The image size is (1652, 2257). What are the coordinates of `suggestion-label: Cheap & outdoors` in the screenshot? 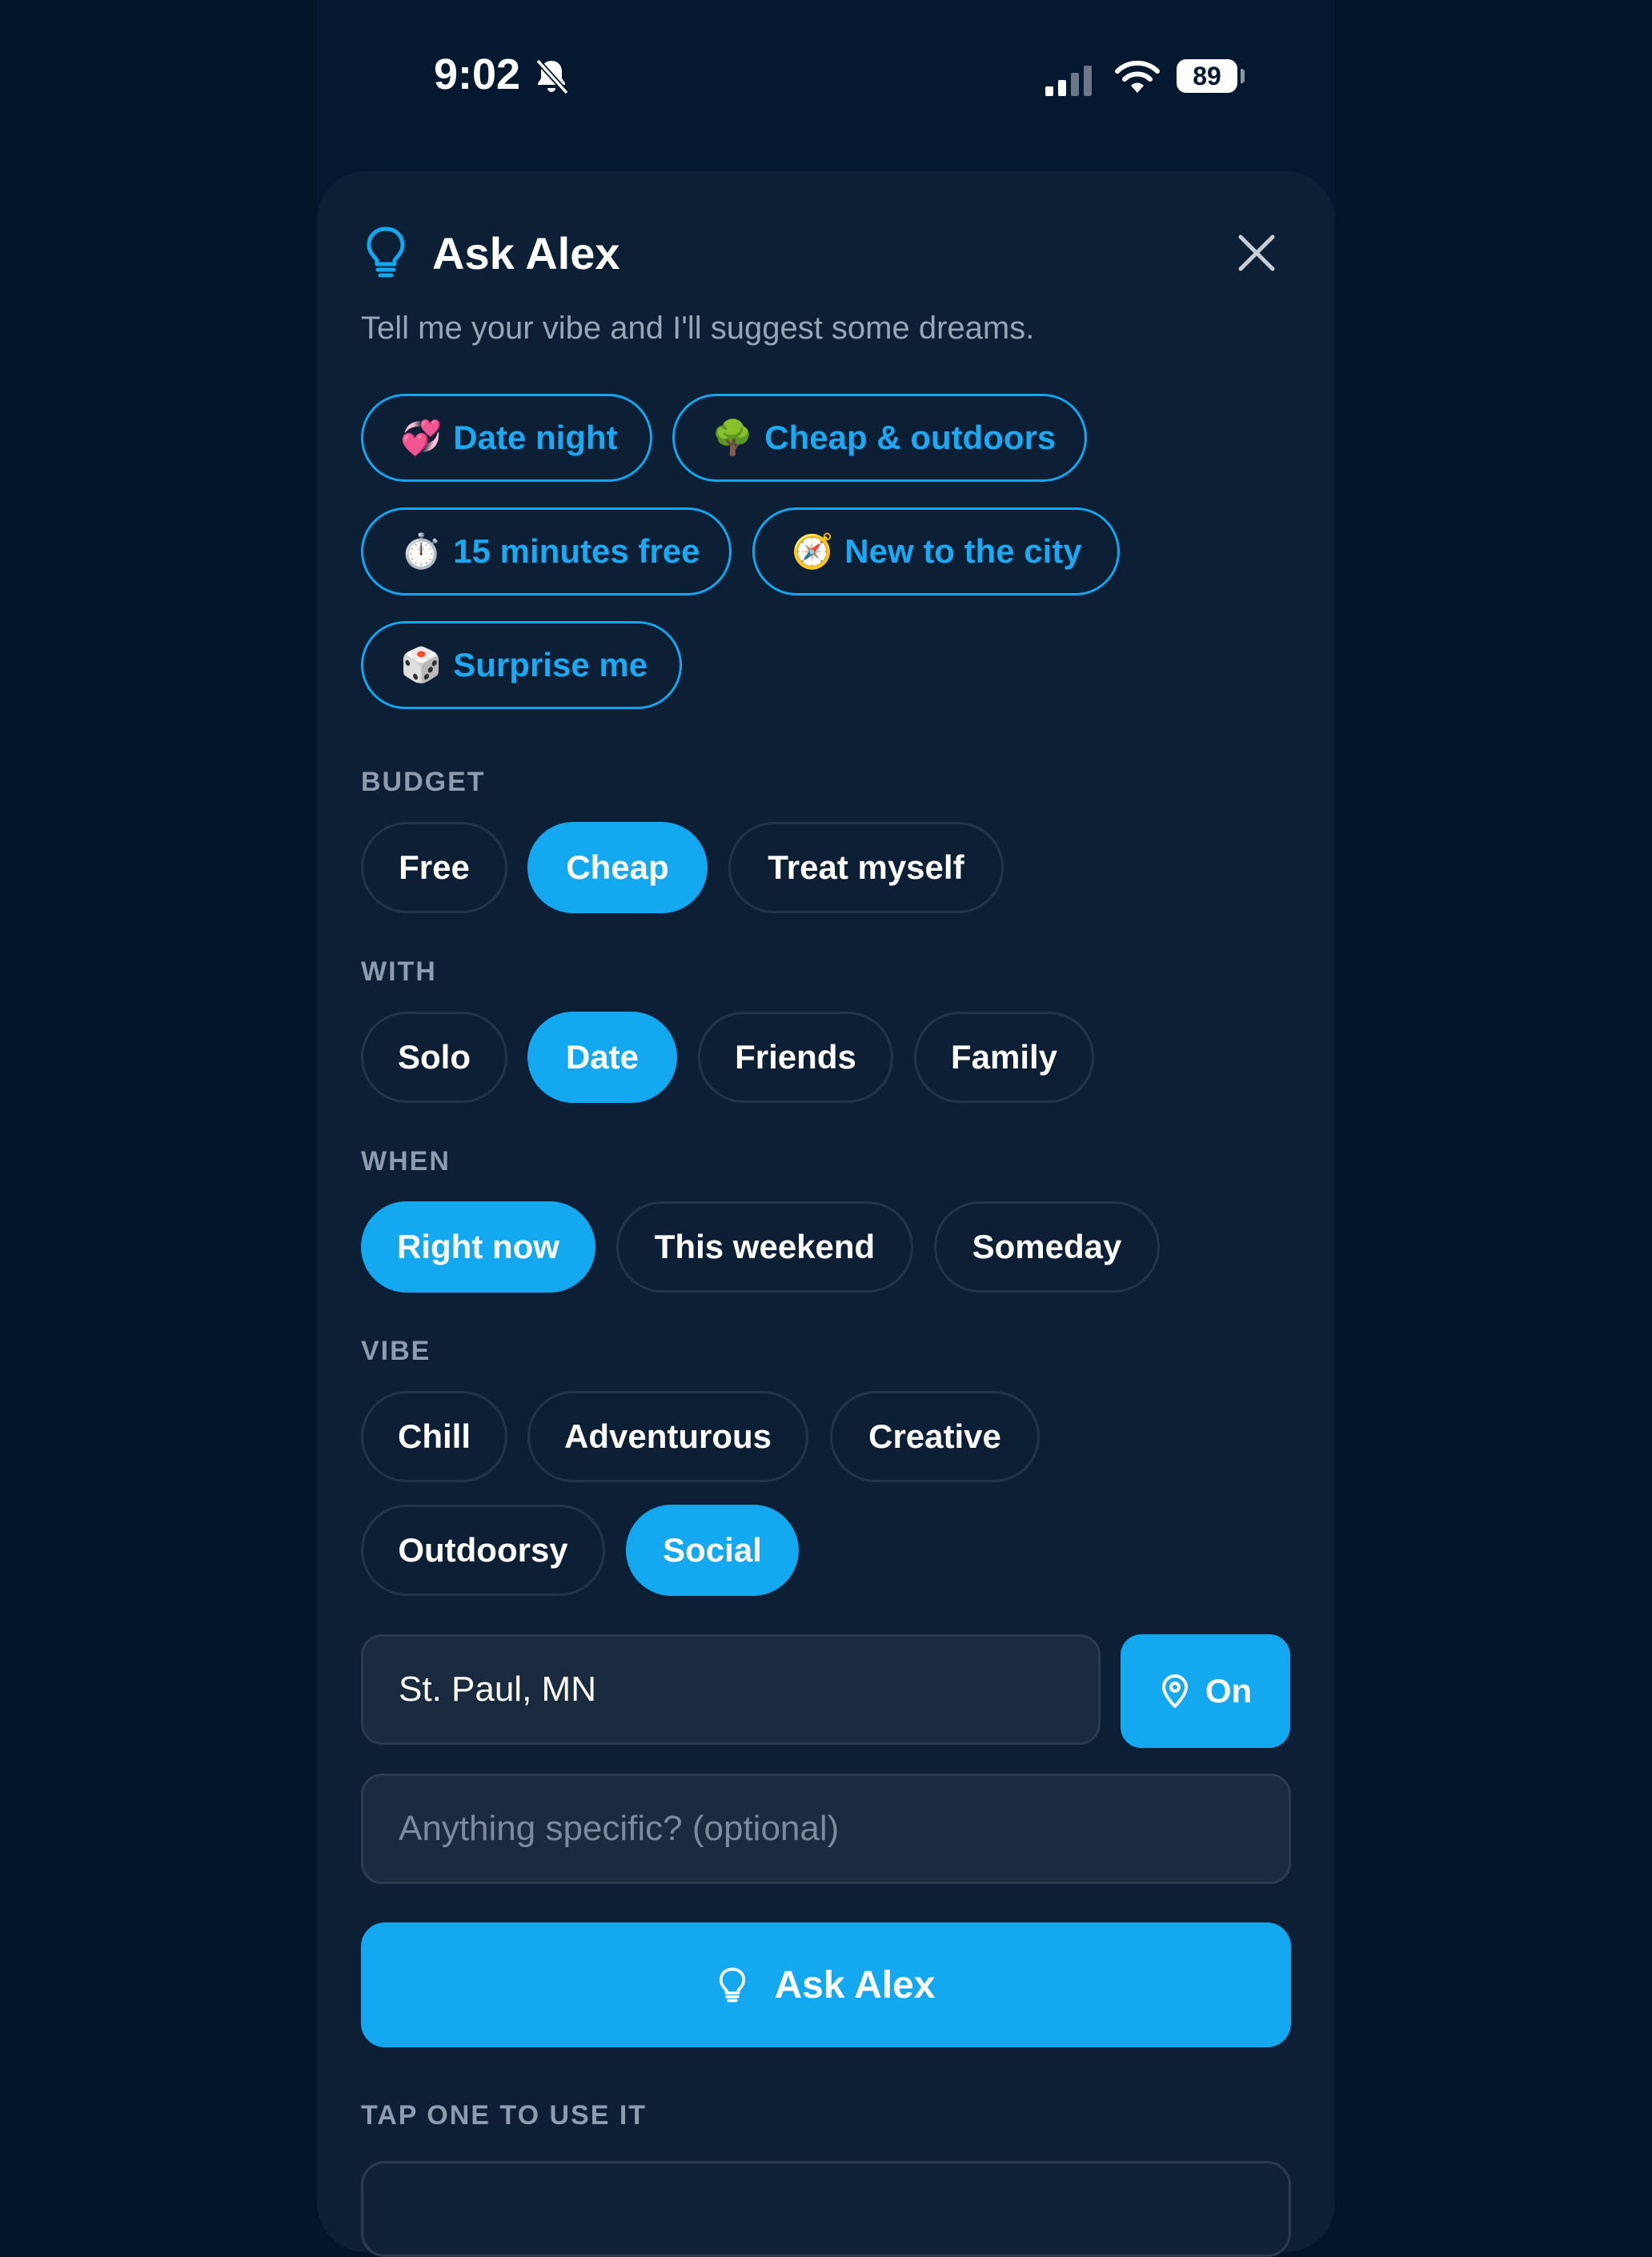 It's located at (910, 437).